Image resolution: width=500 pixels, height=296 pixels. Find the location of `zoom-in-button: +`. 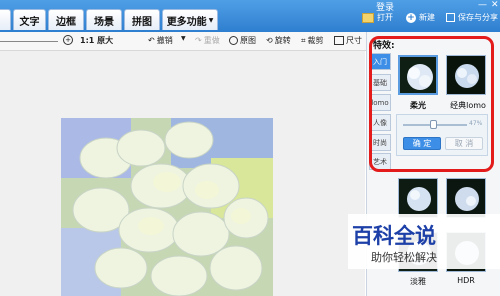

zoom-in-button: + is located at coordinates (68, 40).